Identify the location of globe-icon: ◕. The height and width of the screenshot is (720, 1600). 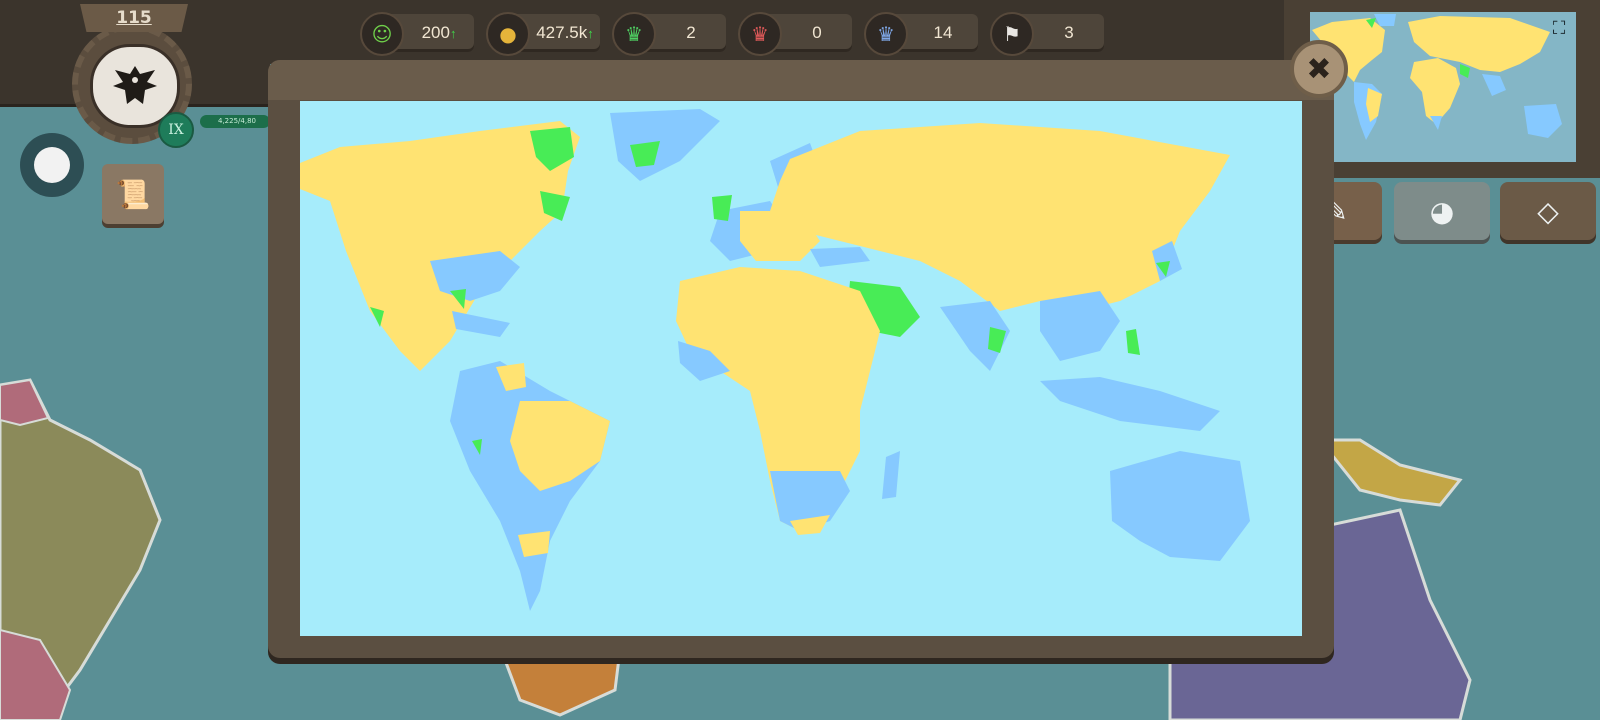
(1442, 211).